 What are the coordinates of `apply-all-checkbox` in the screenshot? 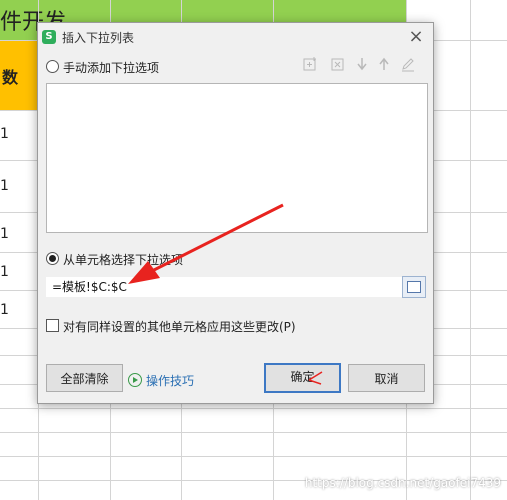 It's located at (52, 325).